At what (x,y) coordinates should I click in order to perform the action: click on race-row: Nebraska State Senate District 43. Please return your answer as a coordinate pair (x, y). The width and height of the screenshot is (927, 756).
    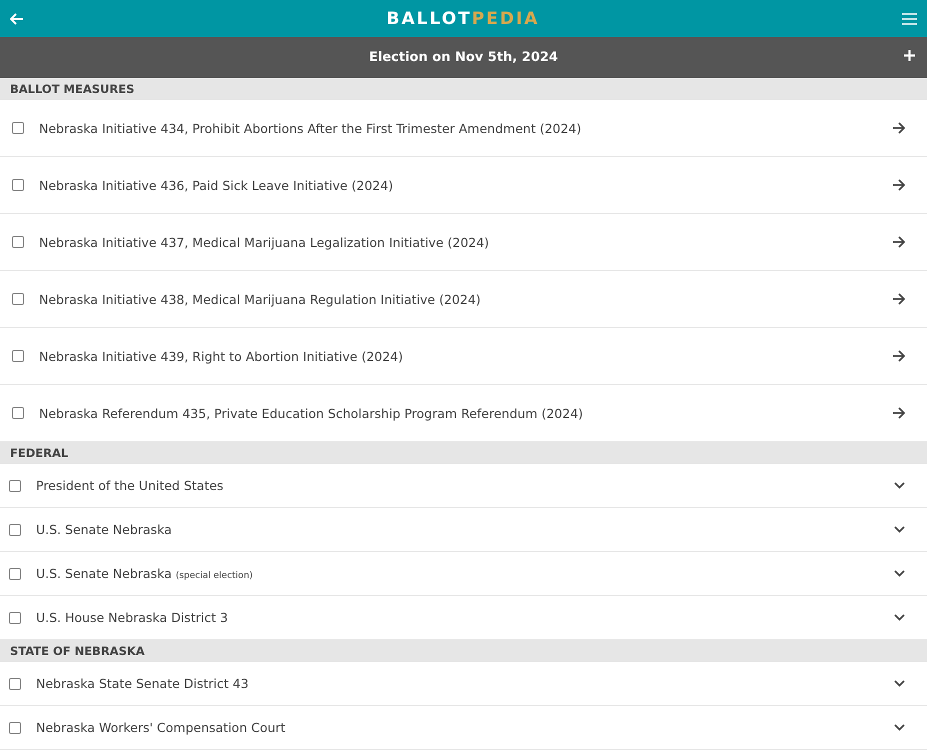
    Looking at the image, I should click on (463, 684).